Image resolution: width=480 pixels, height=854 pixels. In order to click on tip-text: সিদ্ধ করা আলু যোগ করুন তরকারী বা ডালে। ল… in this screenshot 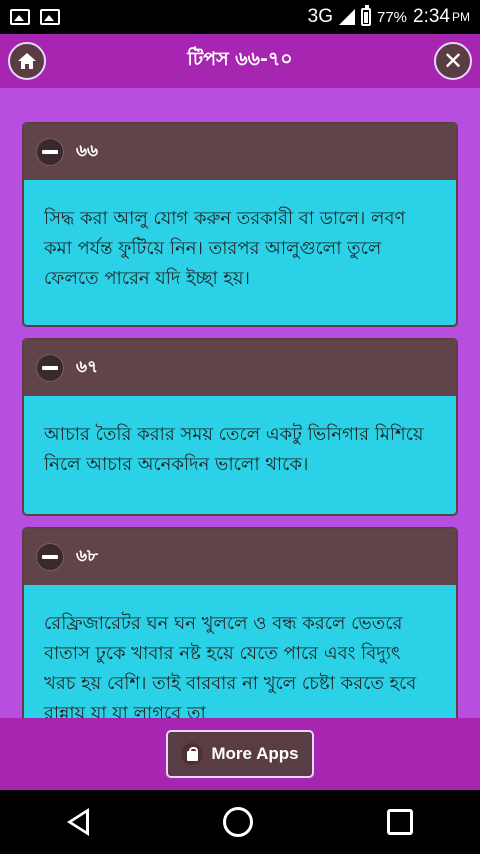, I will do `click(225, 248)`.